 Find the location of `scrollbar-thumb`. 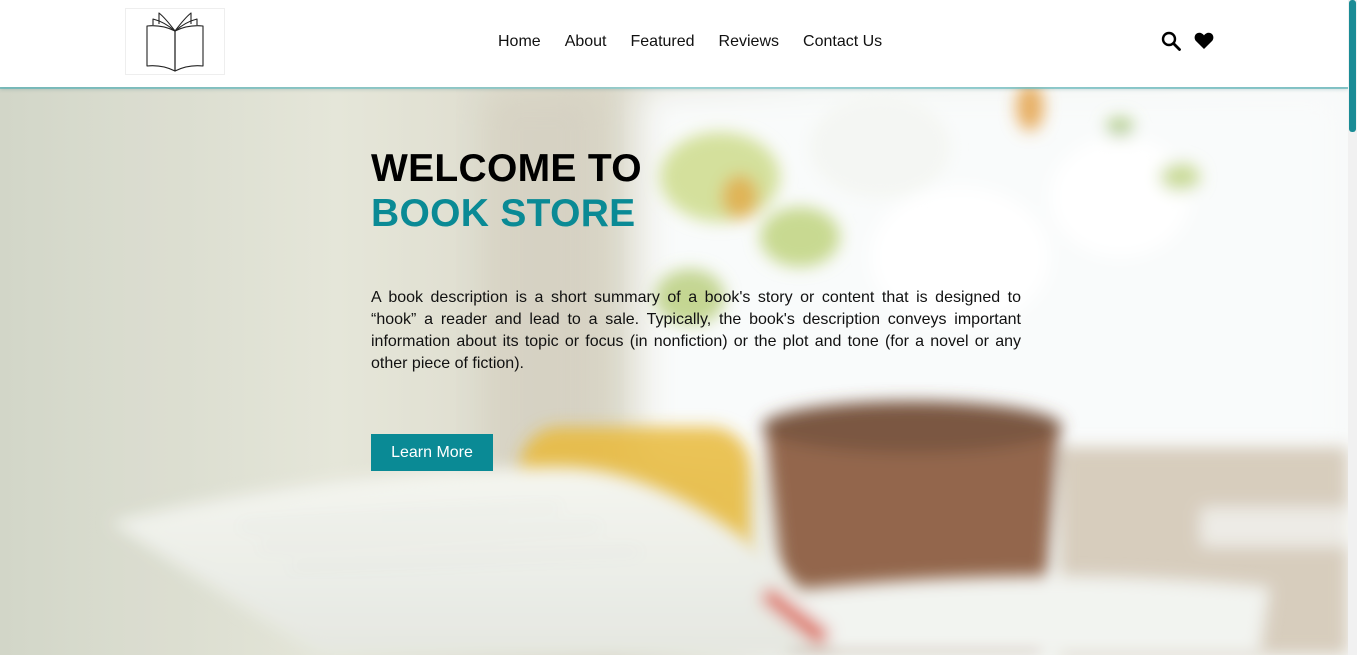

scrollbar-thumb is located at coordinates (1352, 66).